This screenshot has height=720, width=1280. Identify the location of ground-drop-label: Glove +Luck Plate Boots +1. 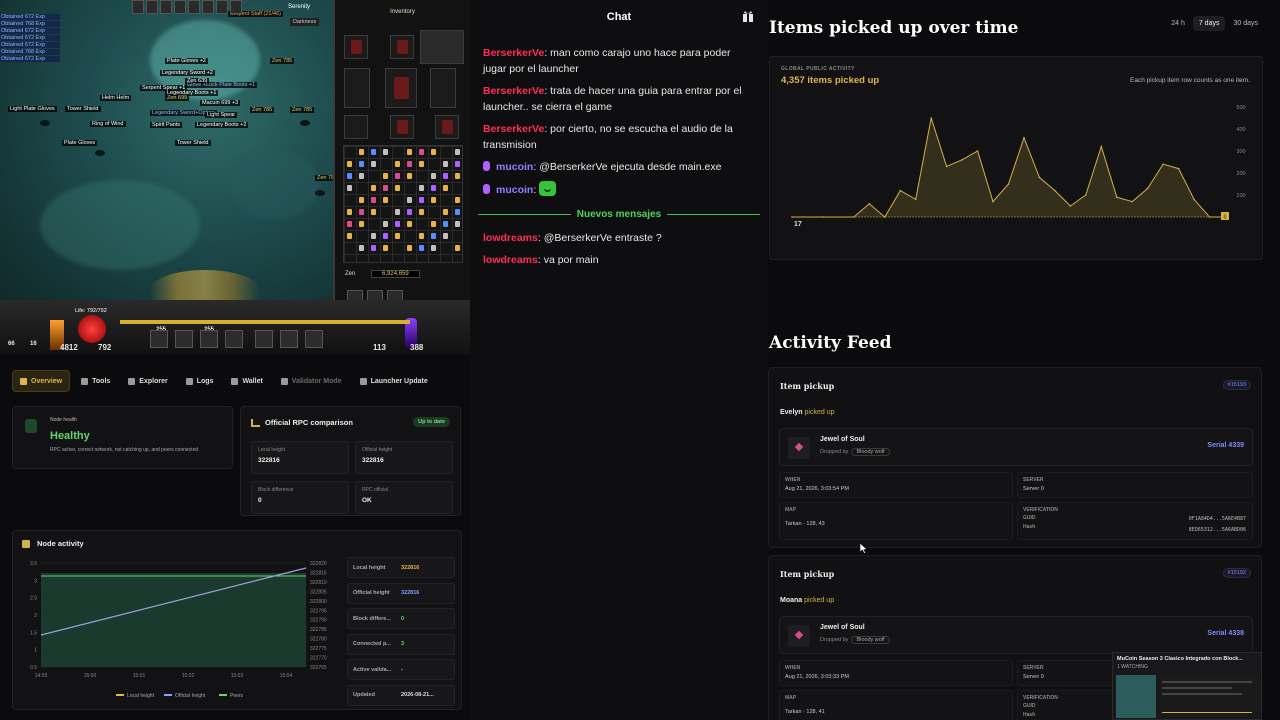
(221, 85).